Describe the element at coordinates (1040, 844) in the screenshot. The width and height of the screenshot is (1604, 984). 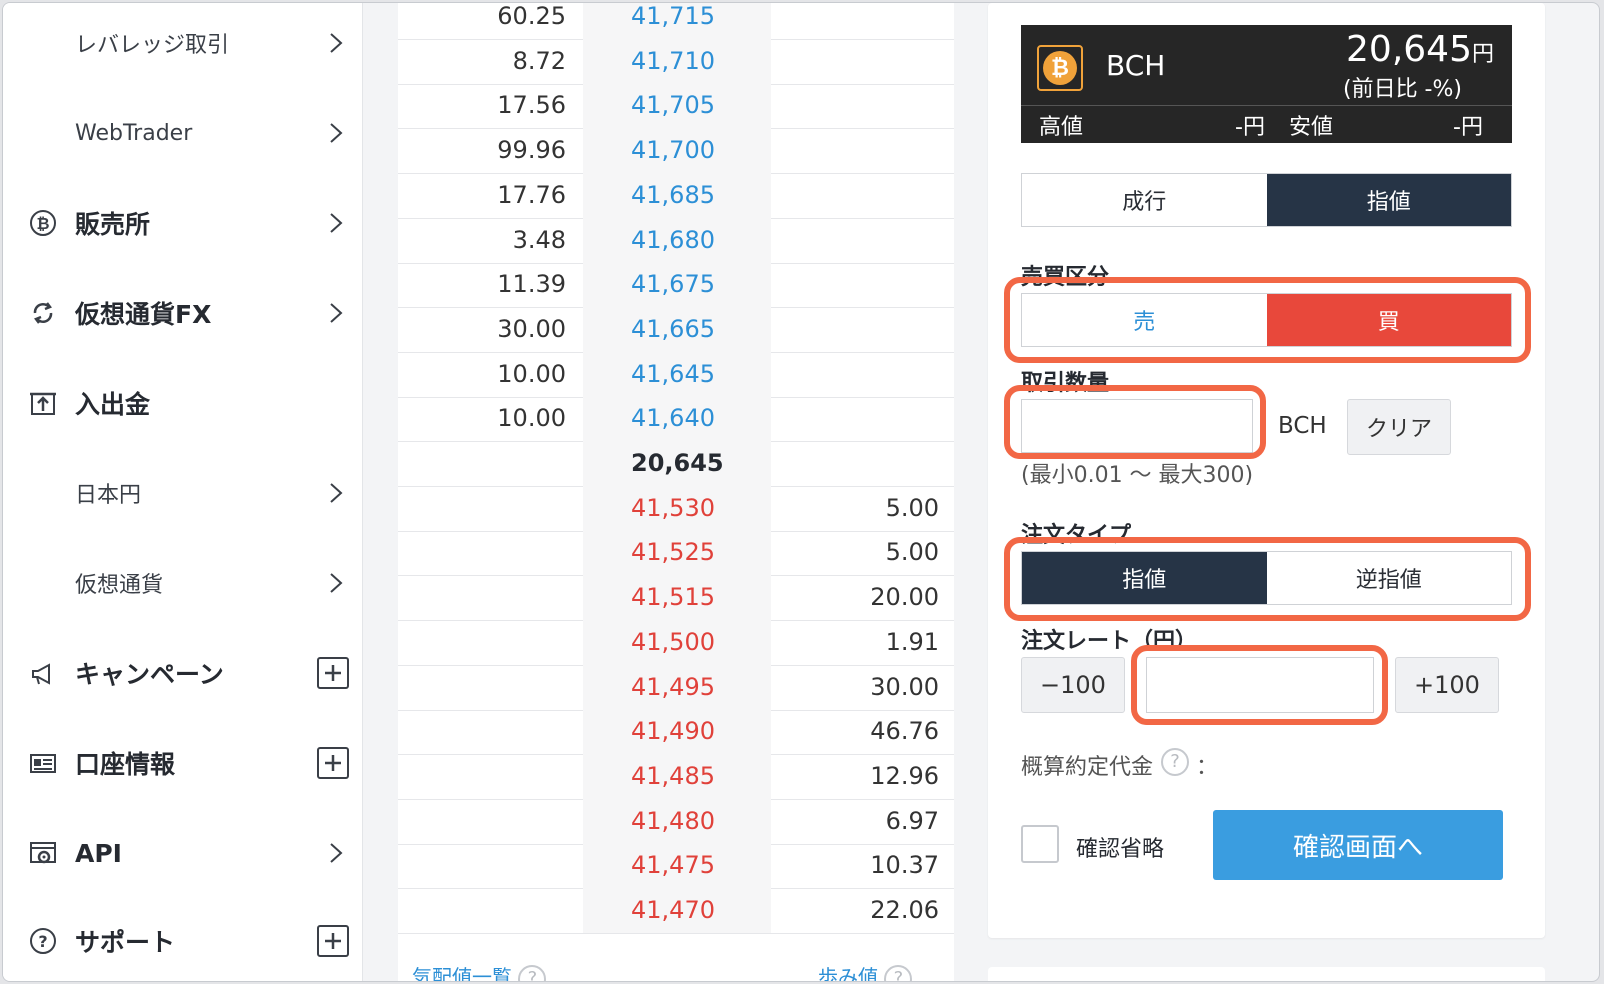
I see `skip-confirm-checkbox` at that location.